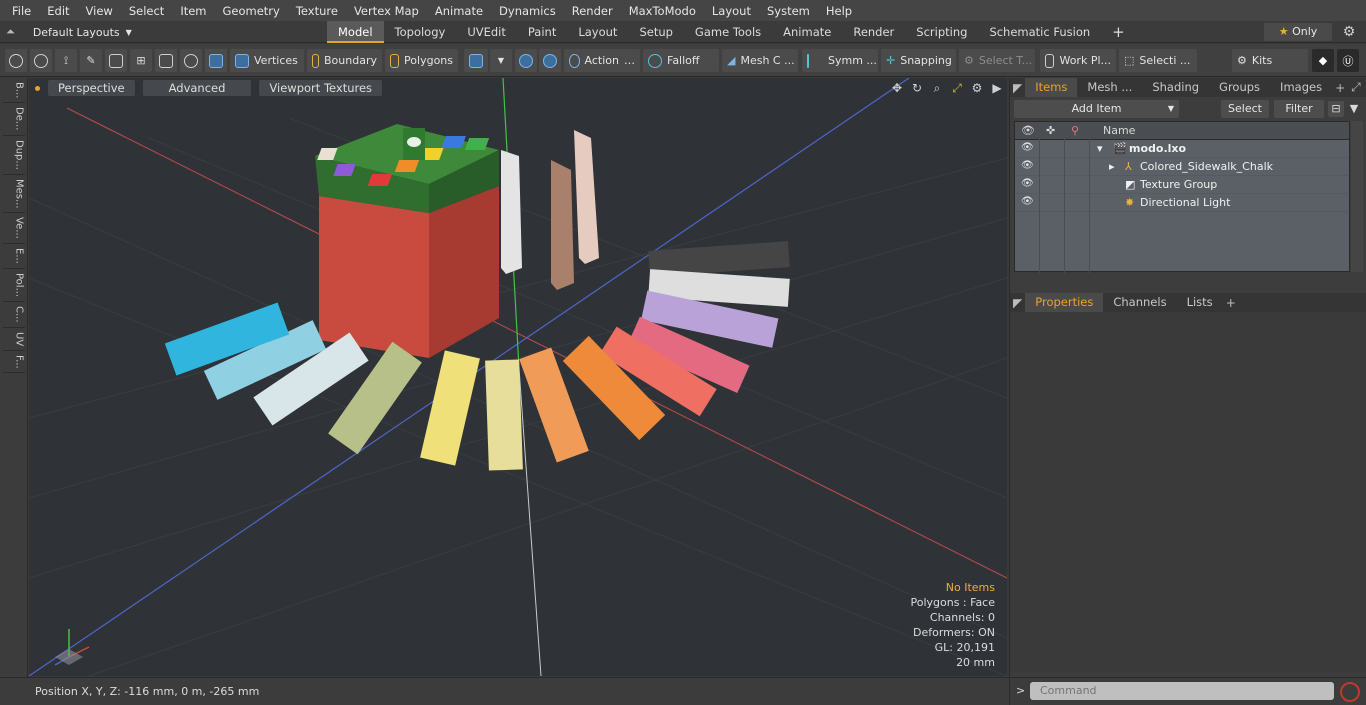 The height and width of the screenshot is (705, 1366). Describe the element at coordinates (91, 88) in the screenshot. I see `view-mode-dropdown: Perspective` at that location.